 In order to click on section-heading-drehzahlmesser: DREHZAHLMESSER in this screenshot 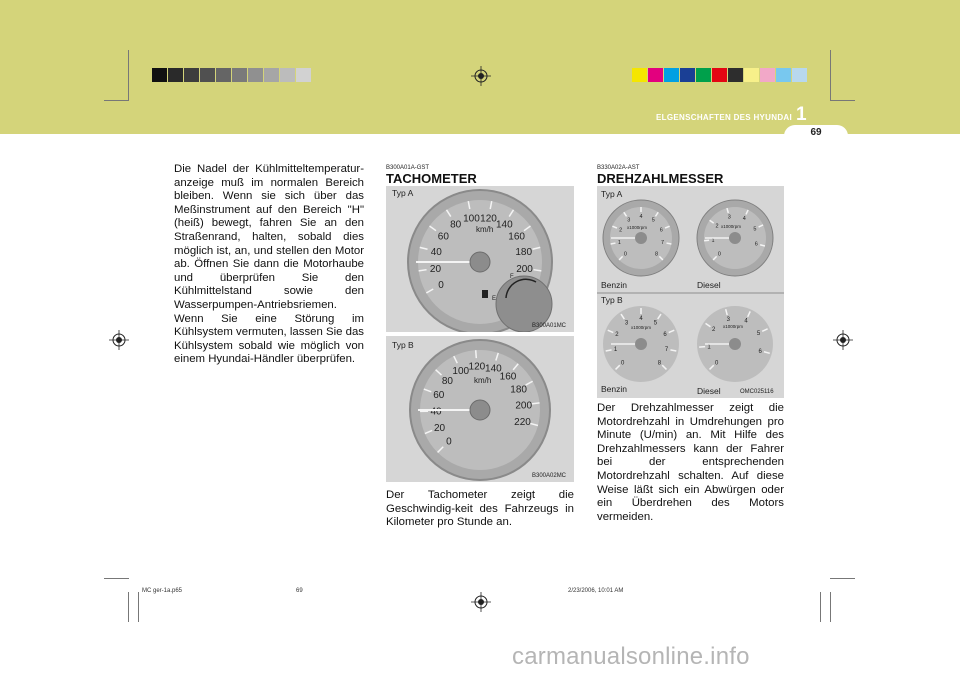, I will do `click(660, 178)`.